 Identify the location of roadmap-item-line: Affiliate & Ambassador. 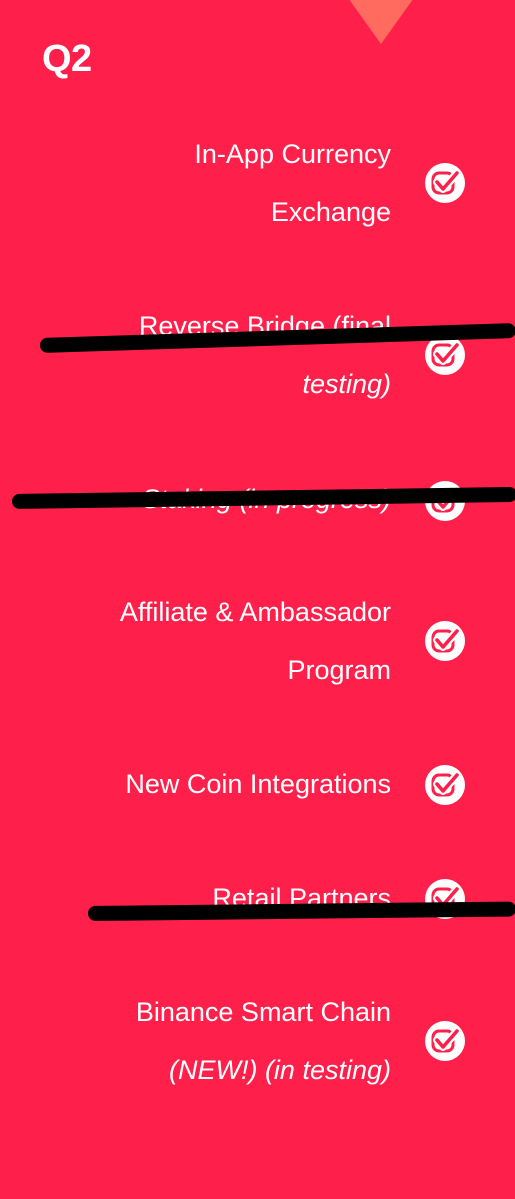
(255, 612).